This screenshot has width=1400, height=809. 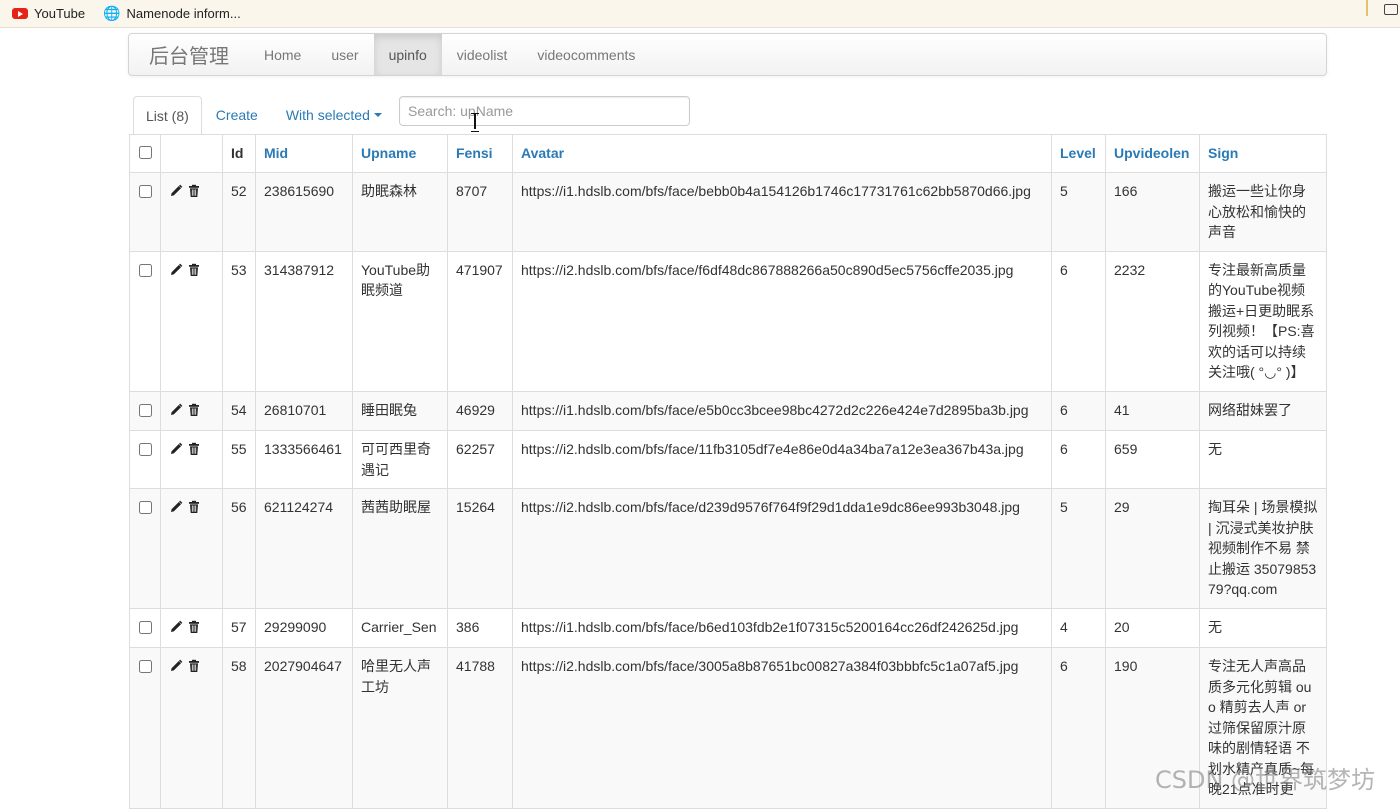 What do you see at coordinates (327, 115) in the screenshot?
I see `with-selected-label: With selected` at bounding box center [327, 115].